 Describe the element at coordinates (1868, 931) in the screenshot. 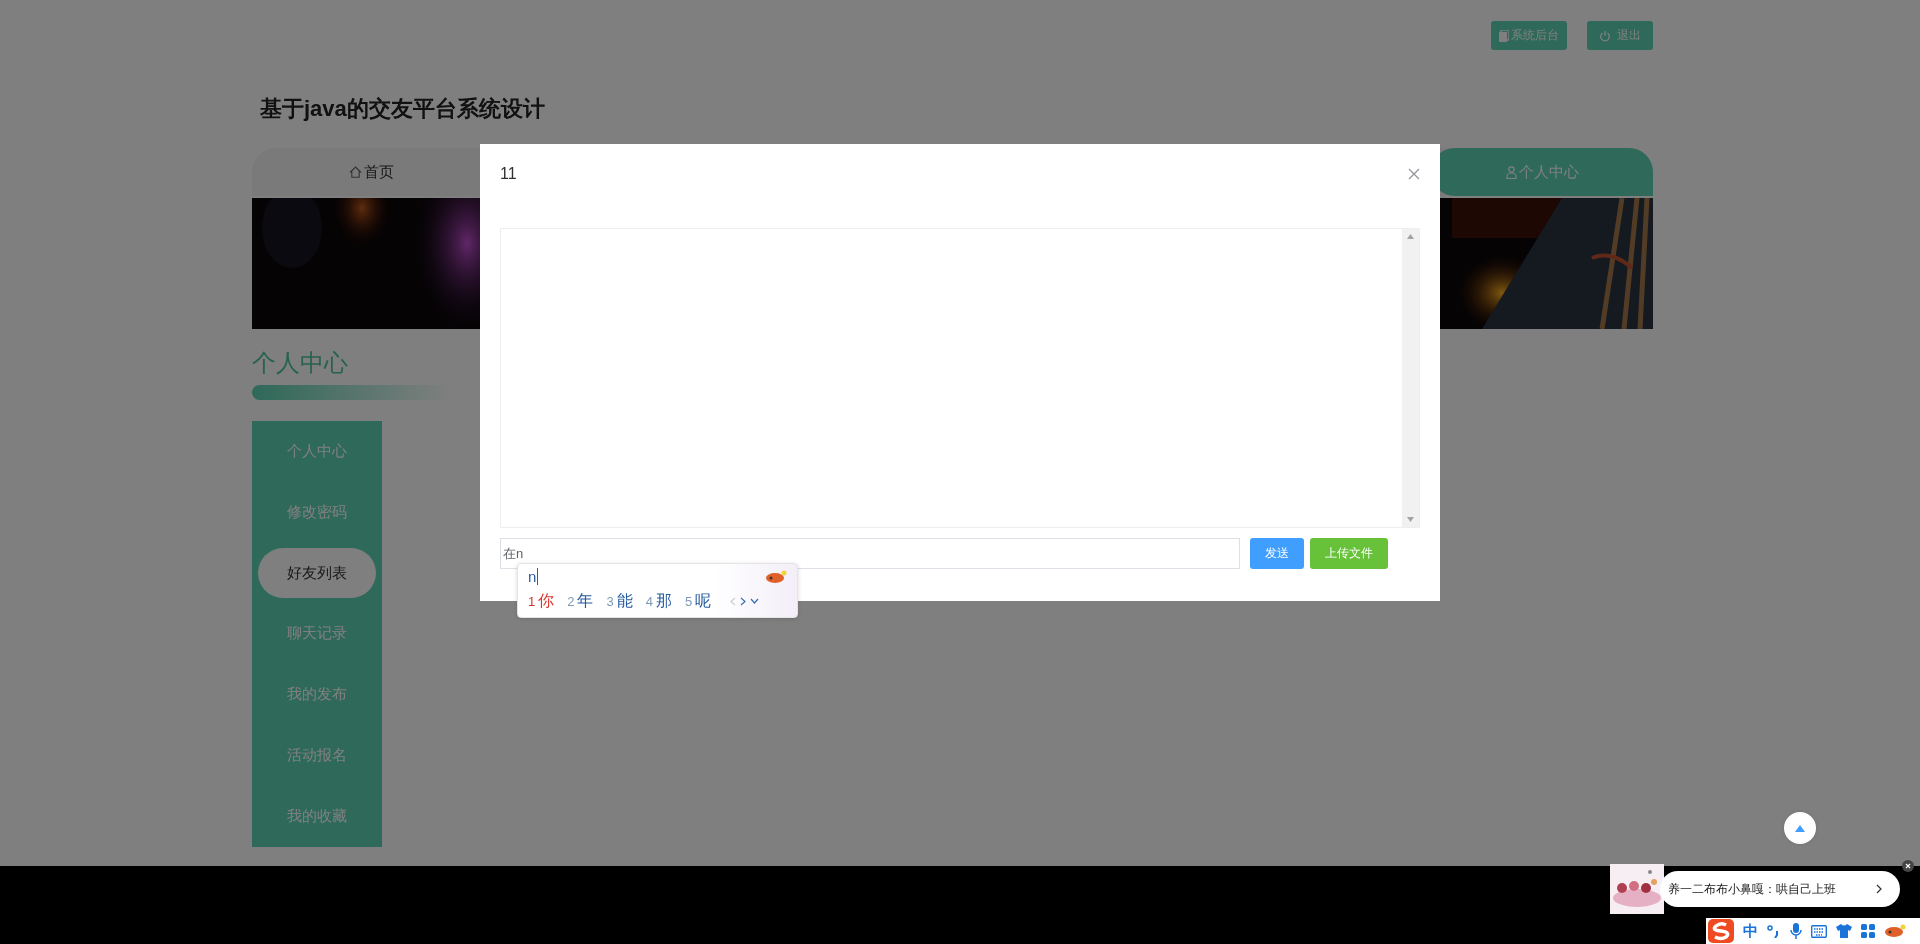

I see `grid-icon` at that location.